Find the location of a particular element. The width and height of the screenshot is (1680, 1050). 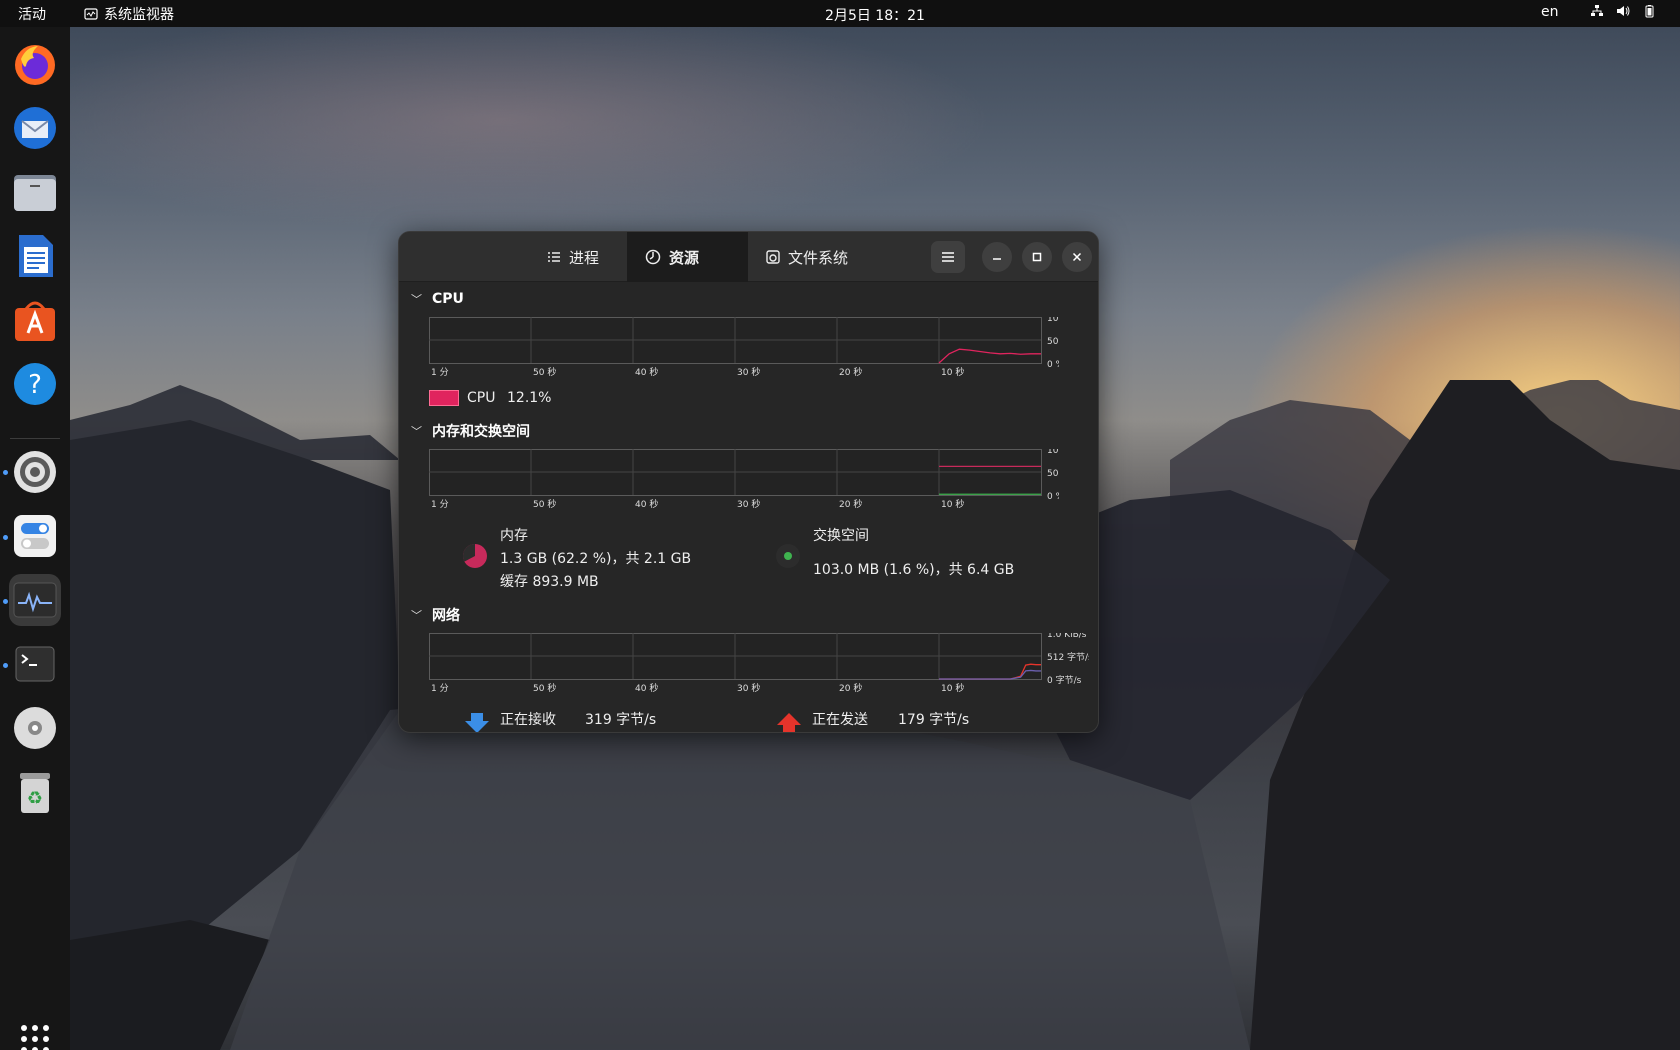

battery-icon is located at coordinates (1649, 11).